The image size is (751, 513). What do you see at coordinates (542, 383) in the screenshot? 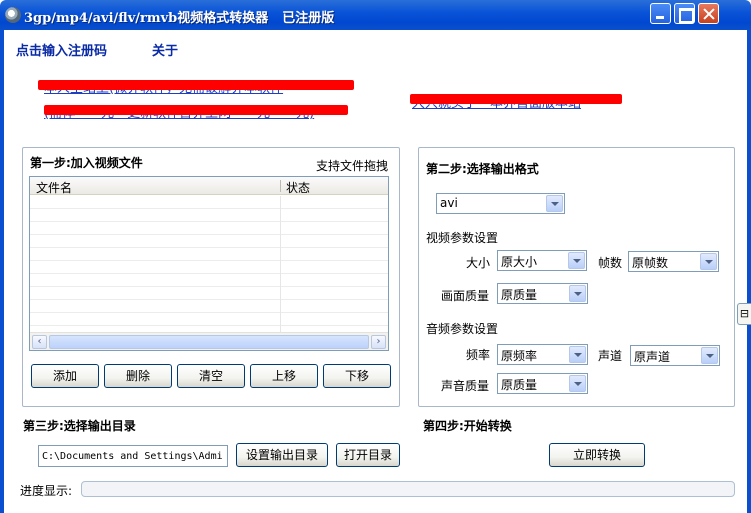
I see `audio-quality-select: 原质量` at bounding box center [542, 383].